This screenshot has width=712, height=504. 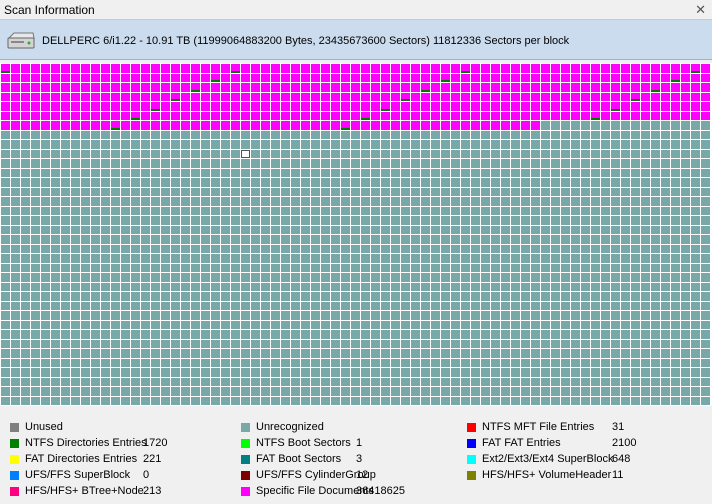 What do you see at coordinates (14, 443) in the screenshot?
I see `legend-swatch` at bounding box center [14, 443].